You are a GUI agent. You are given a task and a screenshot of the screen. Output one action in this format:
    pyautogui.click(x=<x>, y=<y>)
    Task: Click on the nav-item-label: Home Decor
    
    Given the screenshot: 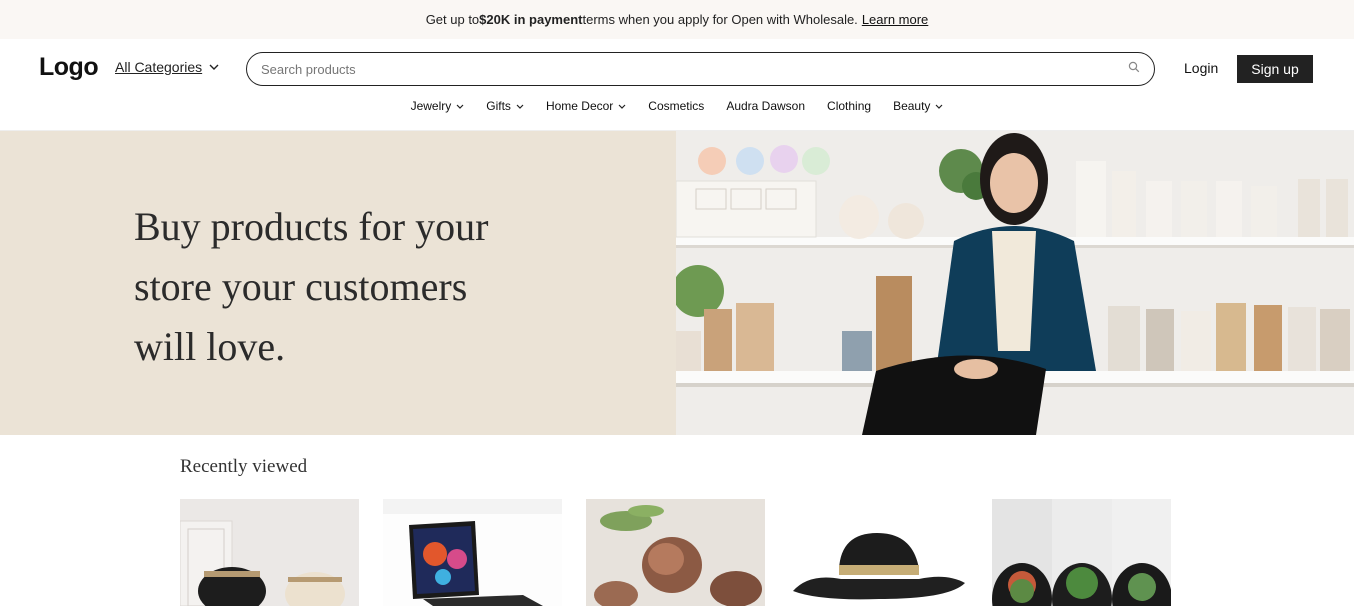 What is the action you would take?
    pyautogui.click(x=579, y=106)
    